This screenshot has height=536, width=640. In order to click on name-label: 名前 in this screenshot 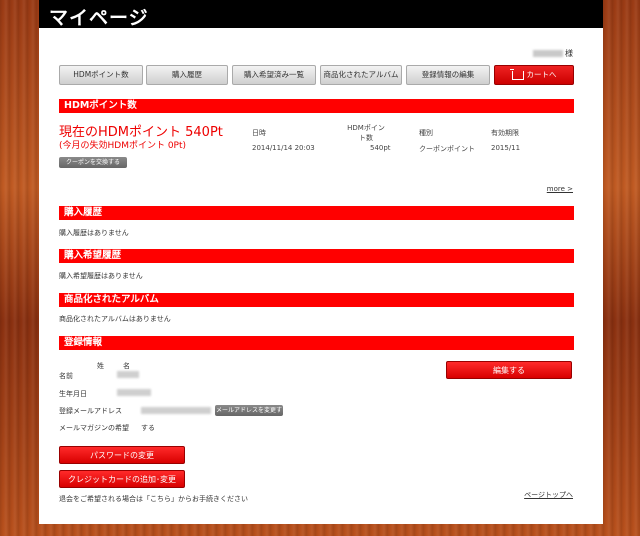, I will do `click(66, 376)`.